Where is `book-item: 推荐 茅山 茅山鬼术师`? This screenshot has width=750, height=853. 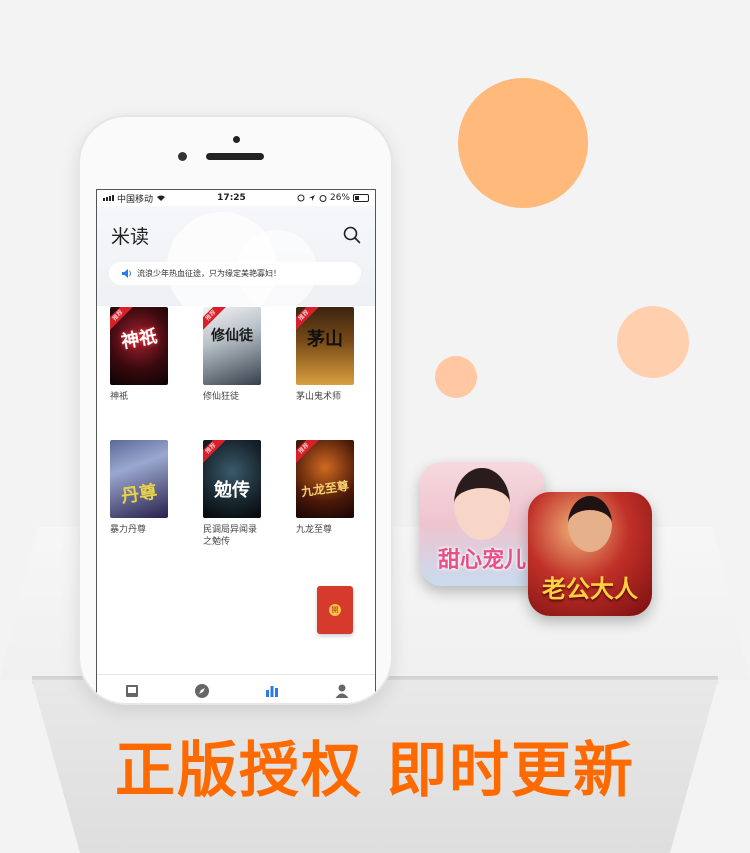
book-item: 推荐 茅山 茅山鬼术师 is located at coordinates (331, 355).